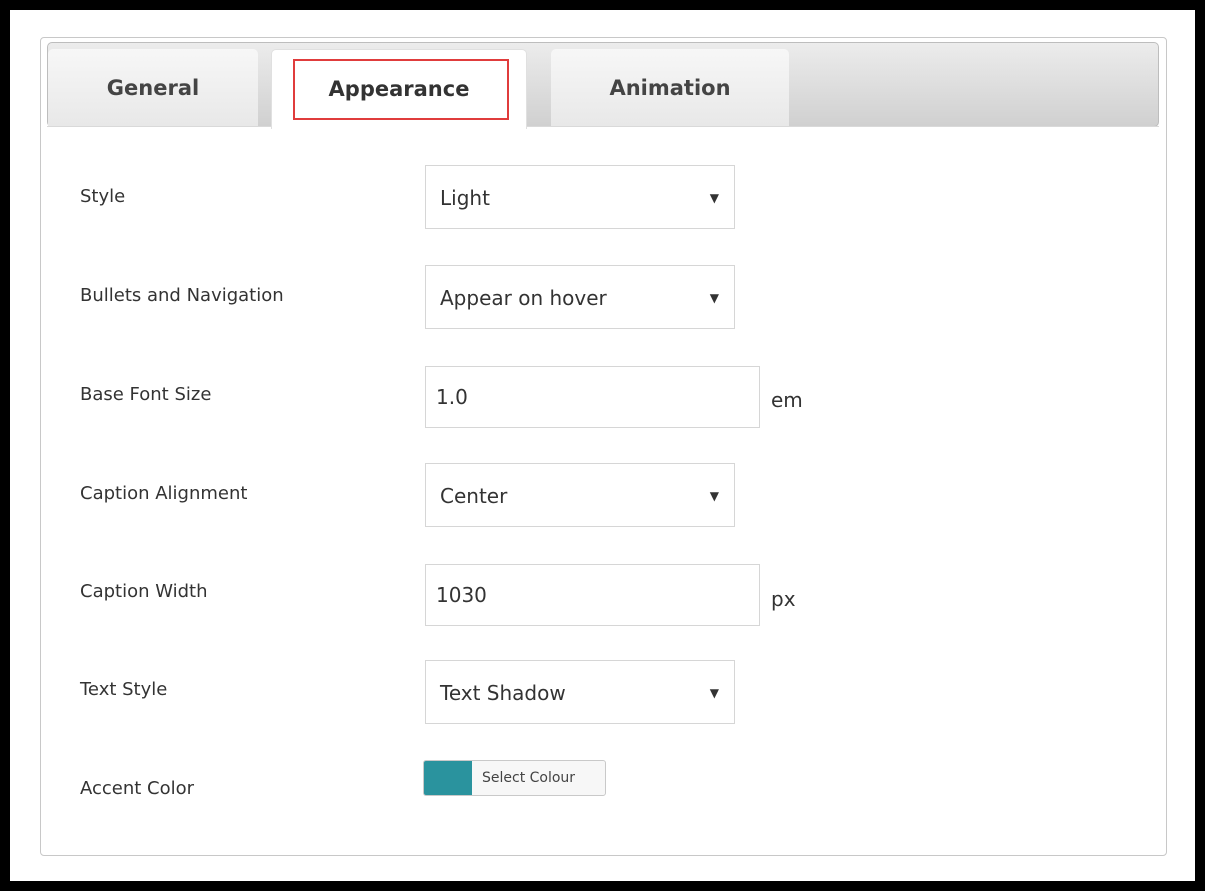  Describe the element at coordinates (144, 591) in the screenshot. I see `caption-width-label: Caption Width` at that location.